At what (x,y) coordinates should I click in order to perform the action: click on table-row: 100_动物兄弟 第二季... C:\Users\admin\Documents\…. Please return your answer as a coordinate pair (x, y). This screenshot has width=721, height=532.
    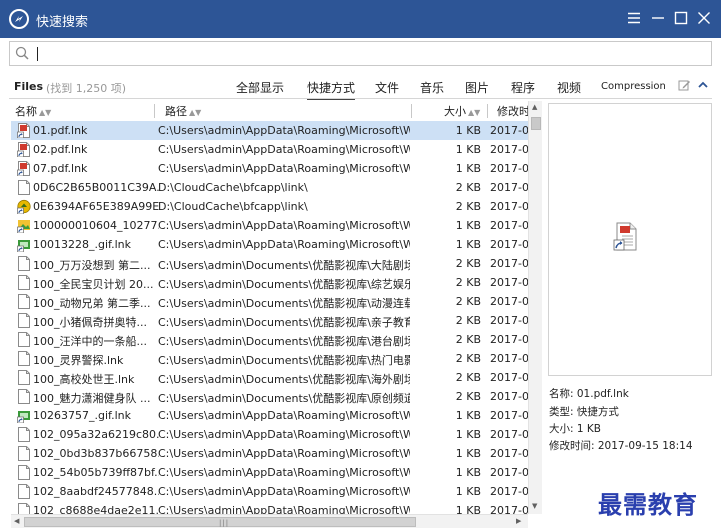
    Looking at the image, I should click on (269, 301).